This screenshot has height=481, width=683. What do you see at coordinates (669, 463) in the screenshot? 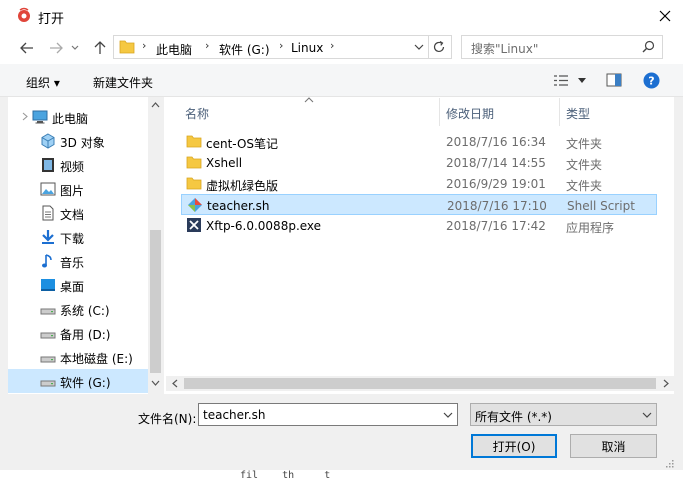
I see `resize-grip-icon` at bounding box center [669, 463].